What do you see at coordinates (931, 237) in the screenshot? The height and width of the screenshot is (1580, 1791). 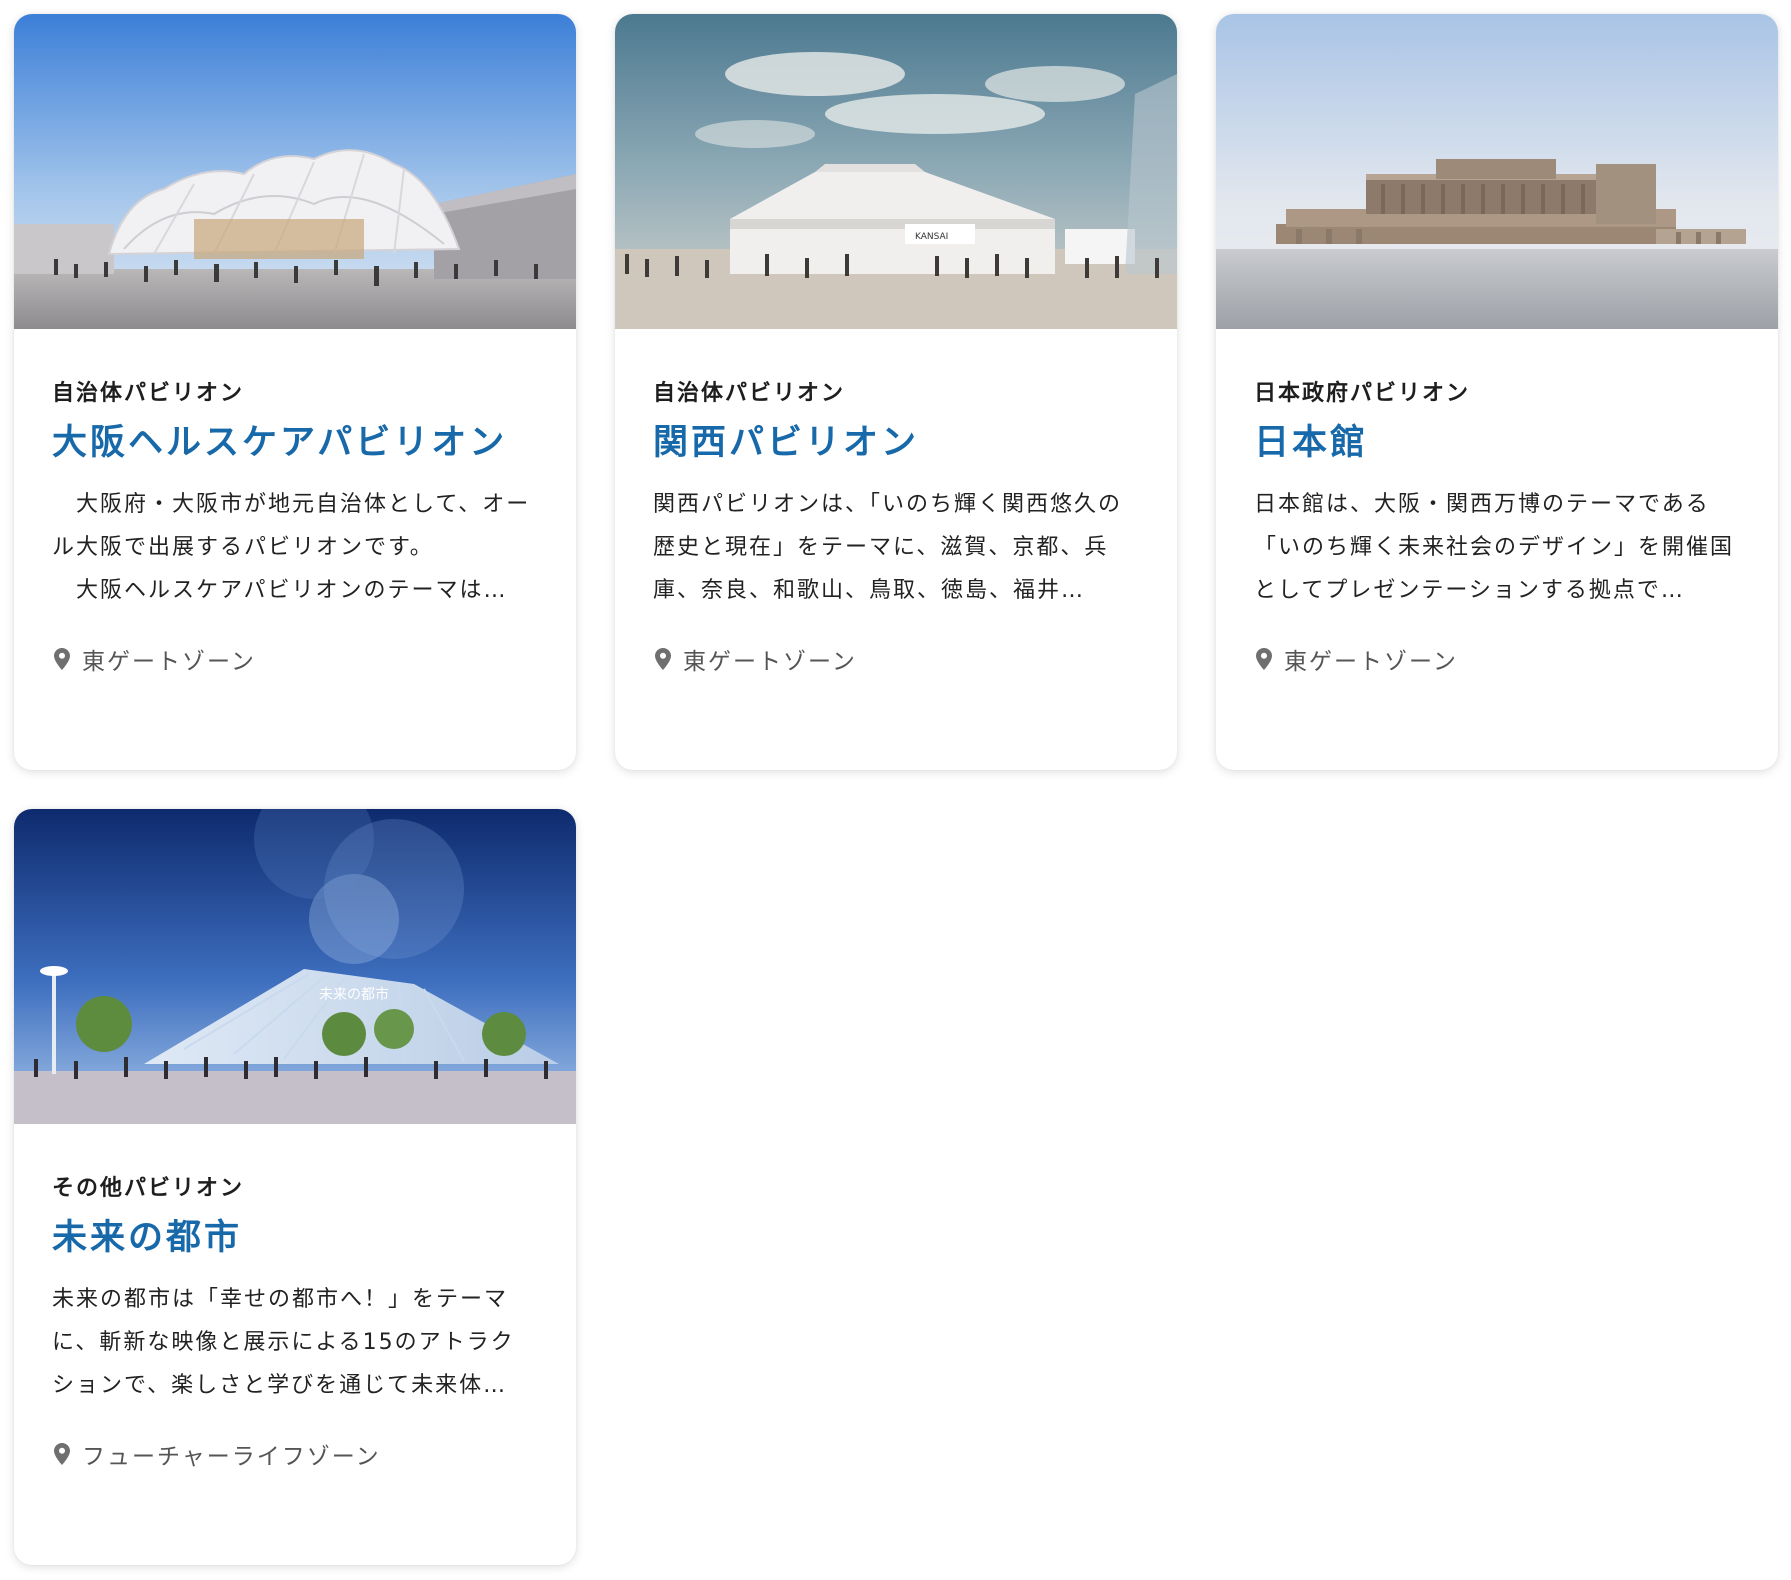 I see `svg-text: KANSAI` at bounding box center [931, 237].